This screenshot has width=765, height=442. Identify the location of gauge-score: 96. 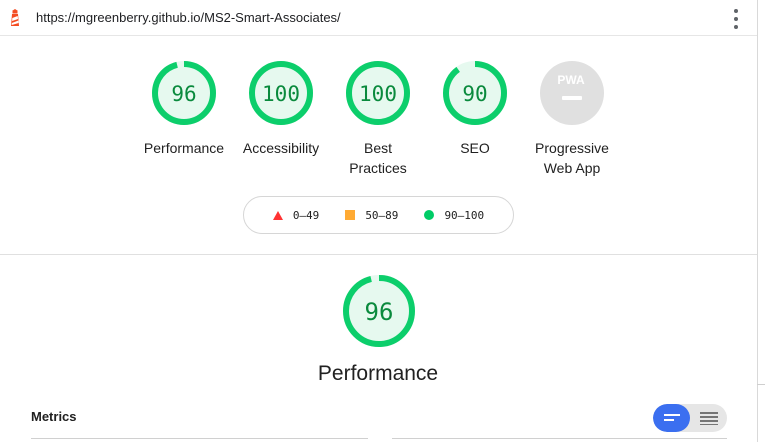
(183, 94).